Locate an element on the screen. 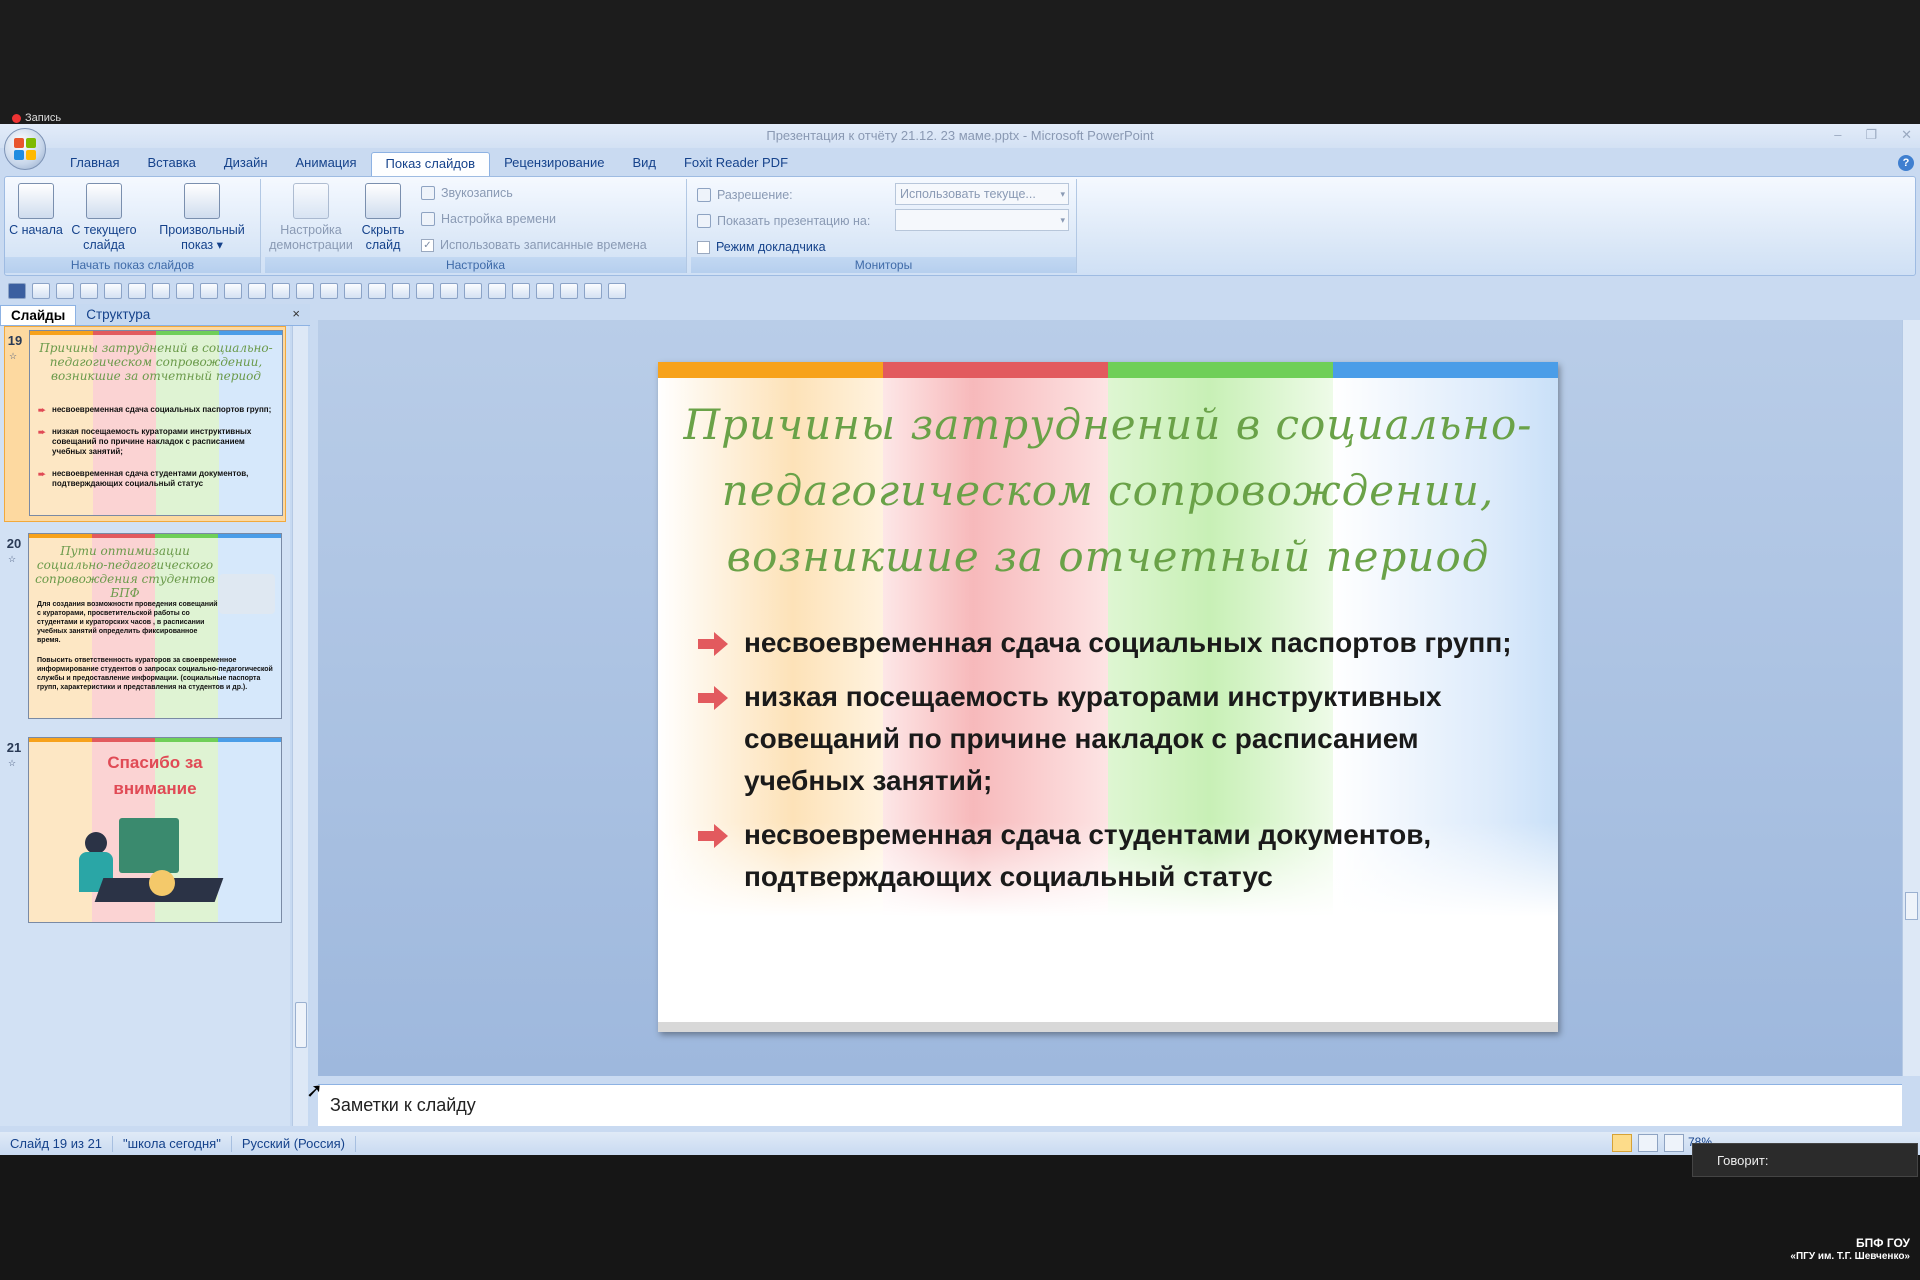  setup-show-button: Настройка демонстрации is located at coordinates (311, 217).